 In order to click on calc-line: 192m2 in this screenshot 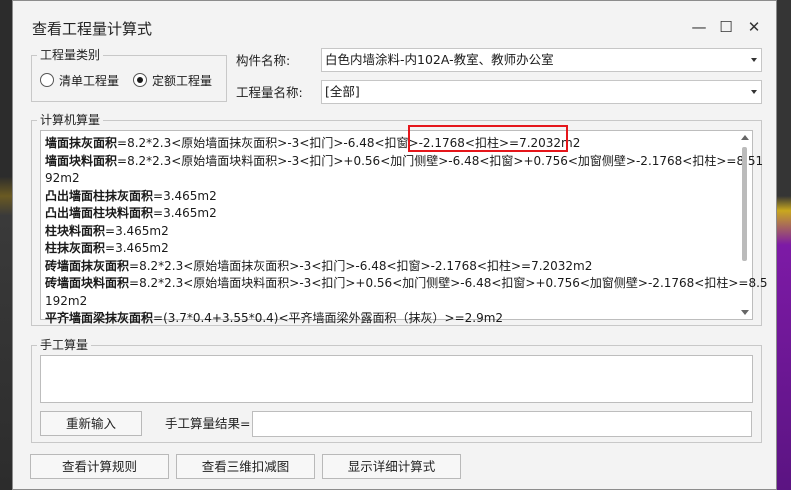, I will do `click(390, 302)`.